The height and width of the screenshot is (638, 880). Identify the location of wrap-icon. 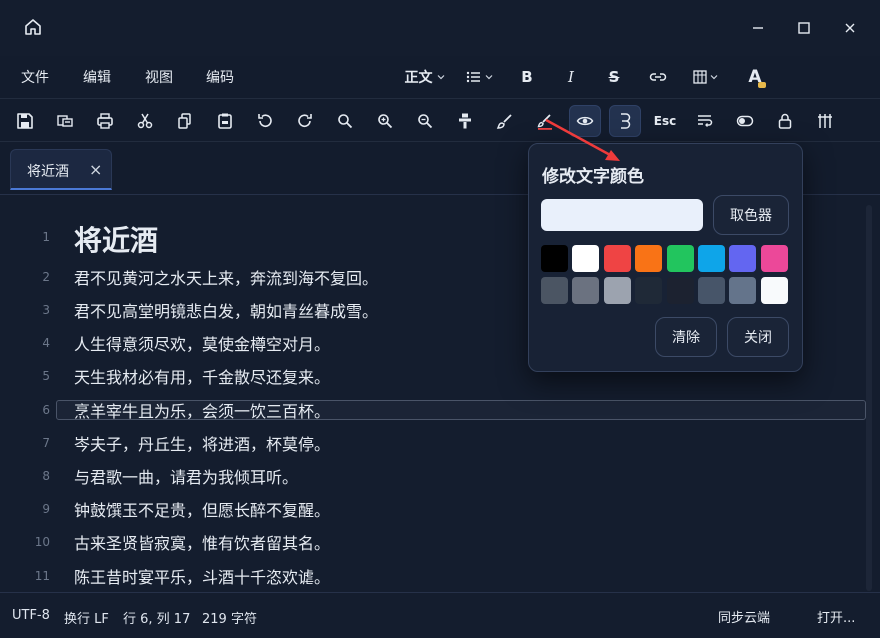
(705, 121).